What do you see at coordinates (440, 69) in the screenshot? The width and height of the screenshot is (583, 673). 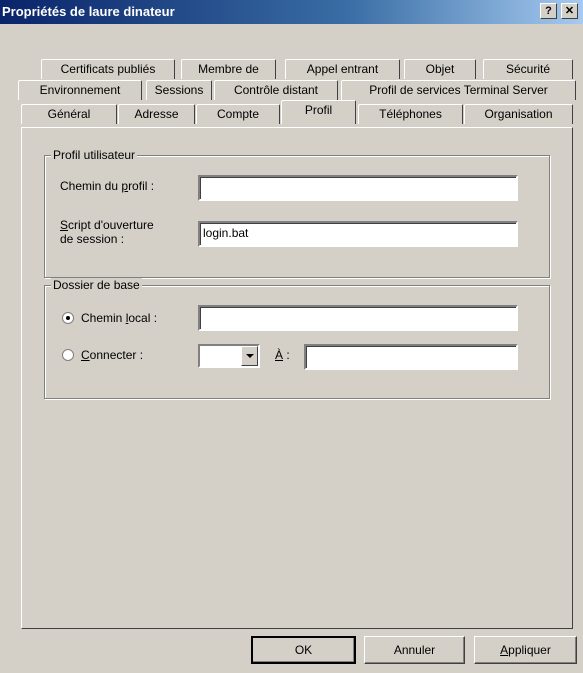 I see `tab-objet: Objet` at bounding box center [440, 69].